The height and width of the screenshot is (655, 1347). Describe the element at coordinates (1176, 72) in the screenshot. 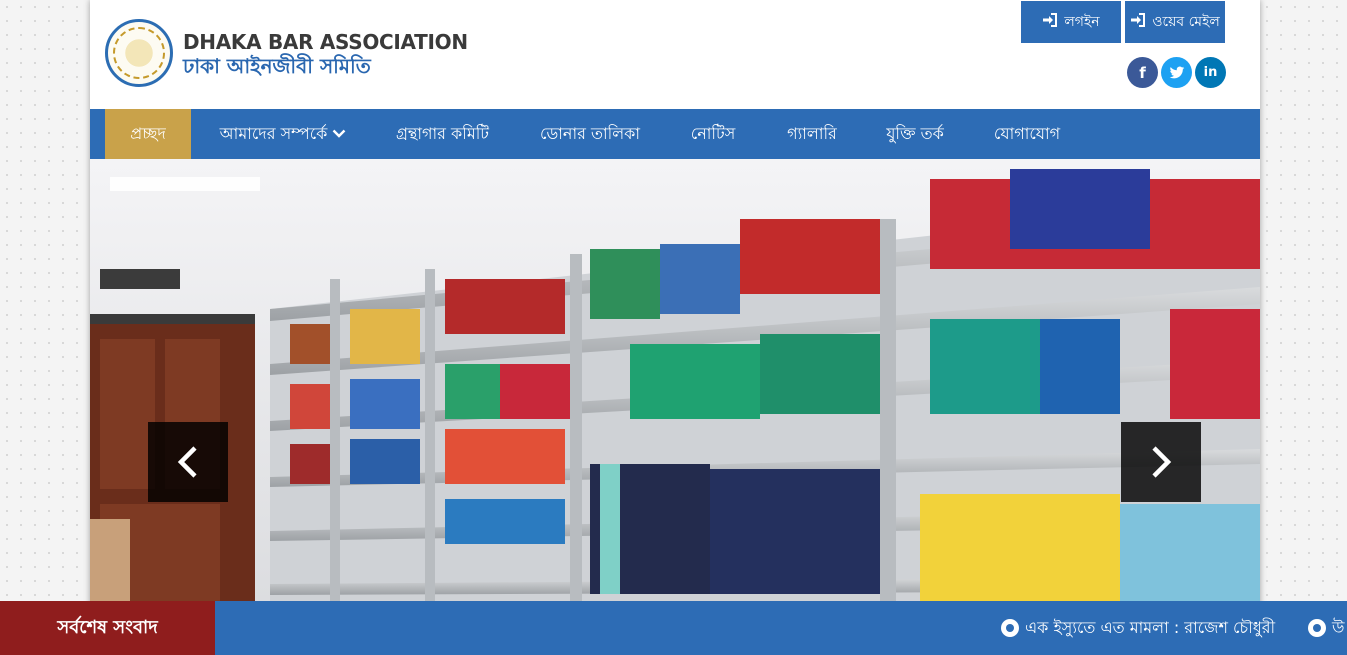

I see `twitter-icon` at that location.